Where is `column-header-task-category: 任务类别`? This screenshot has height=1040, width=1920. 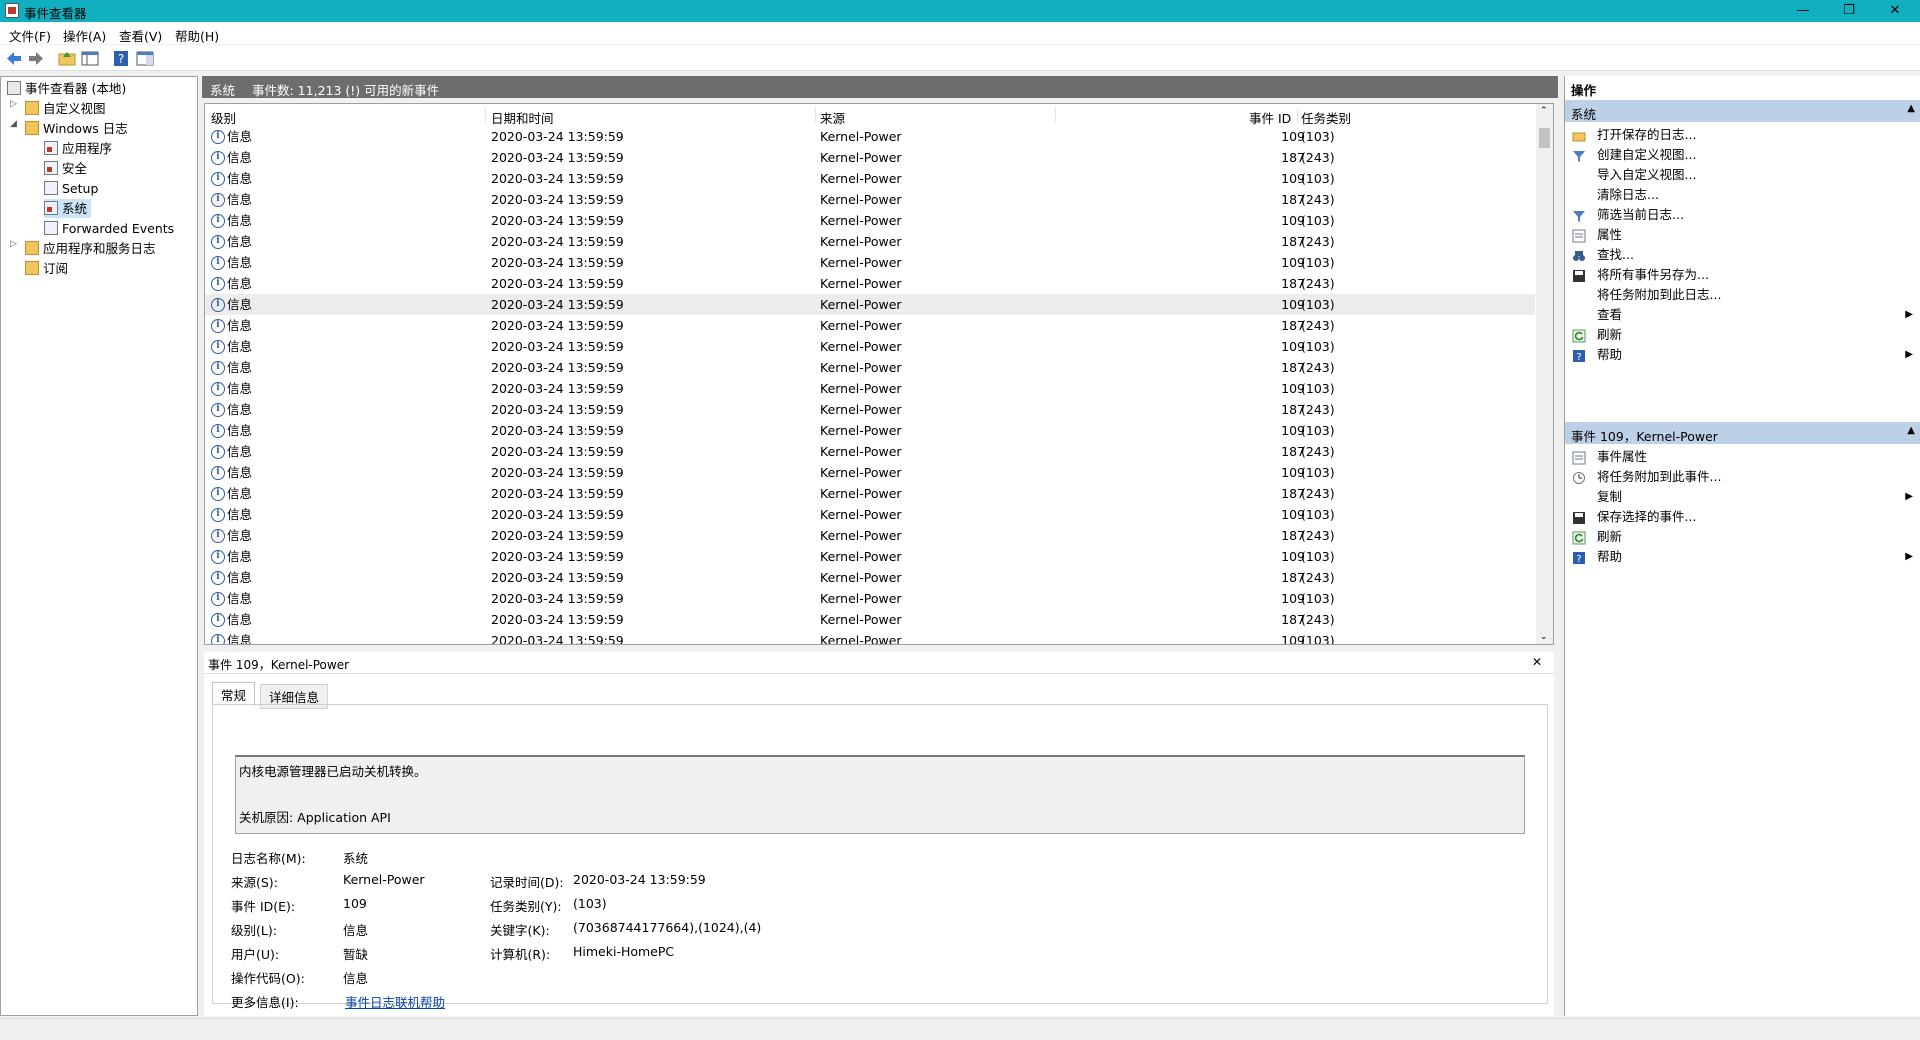
column-header-task-category: 任务类别 is located at coordinates (1326, 117).